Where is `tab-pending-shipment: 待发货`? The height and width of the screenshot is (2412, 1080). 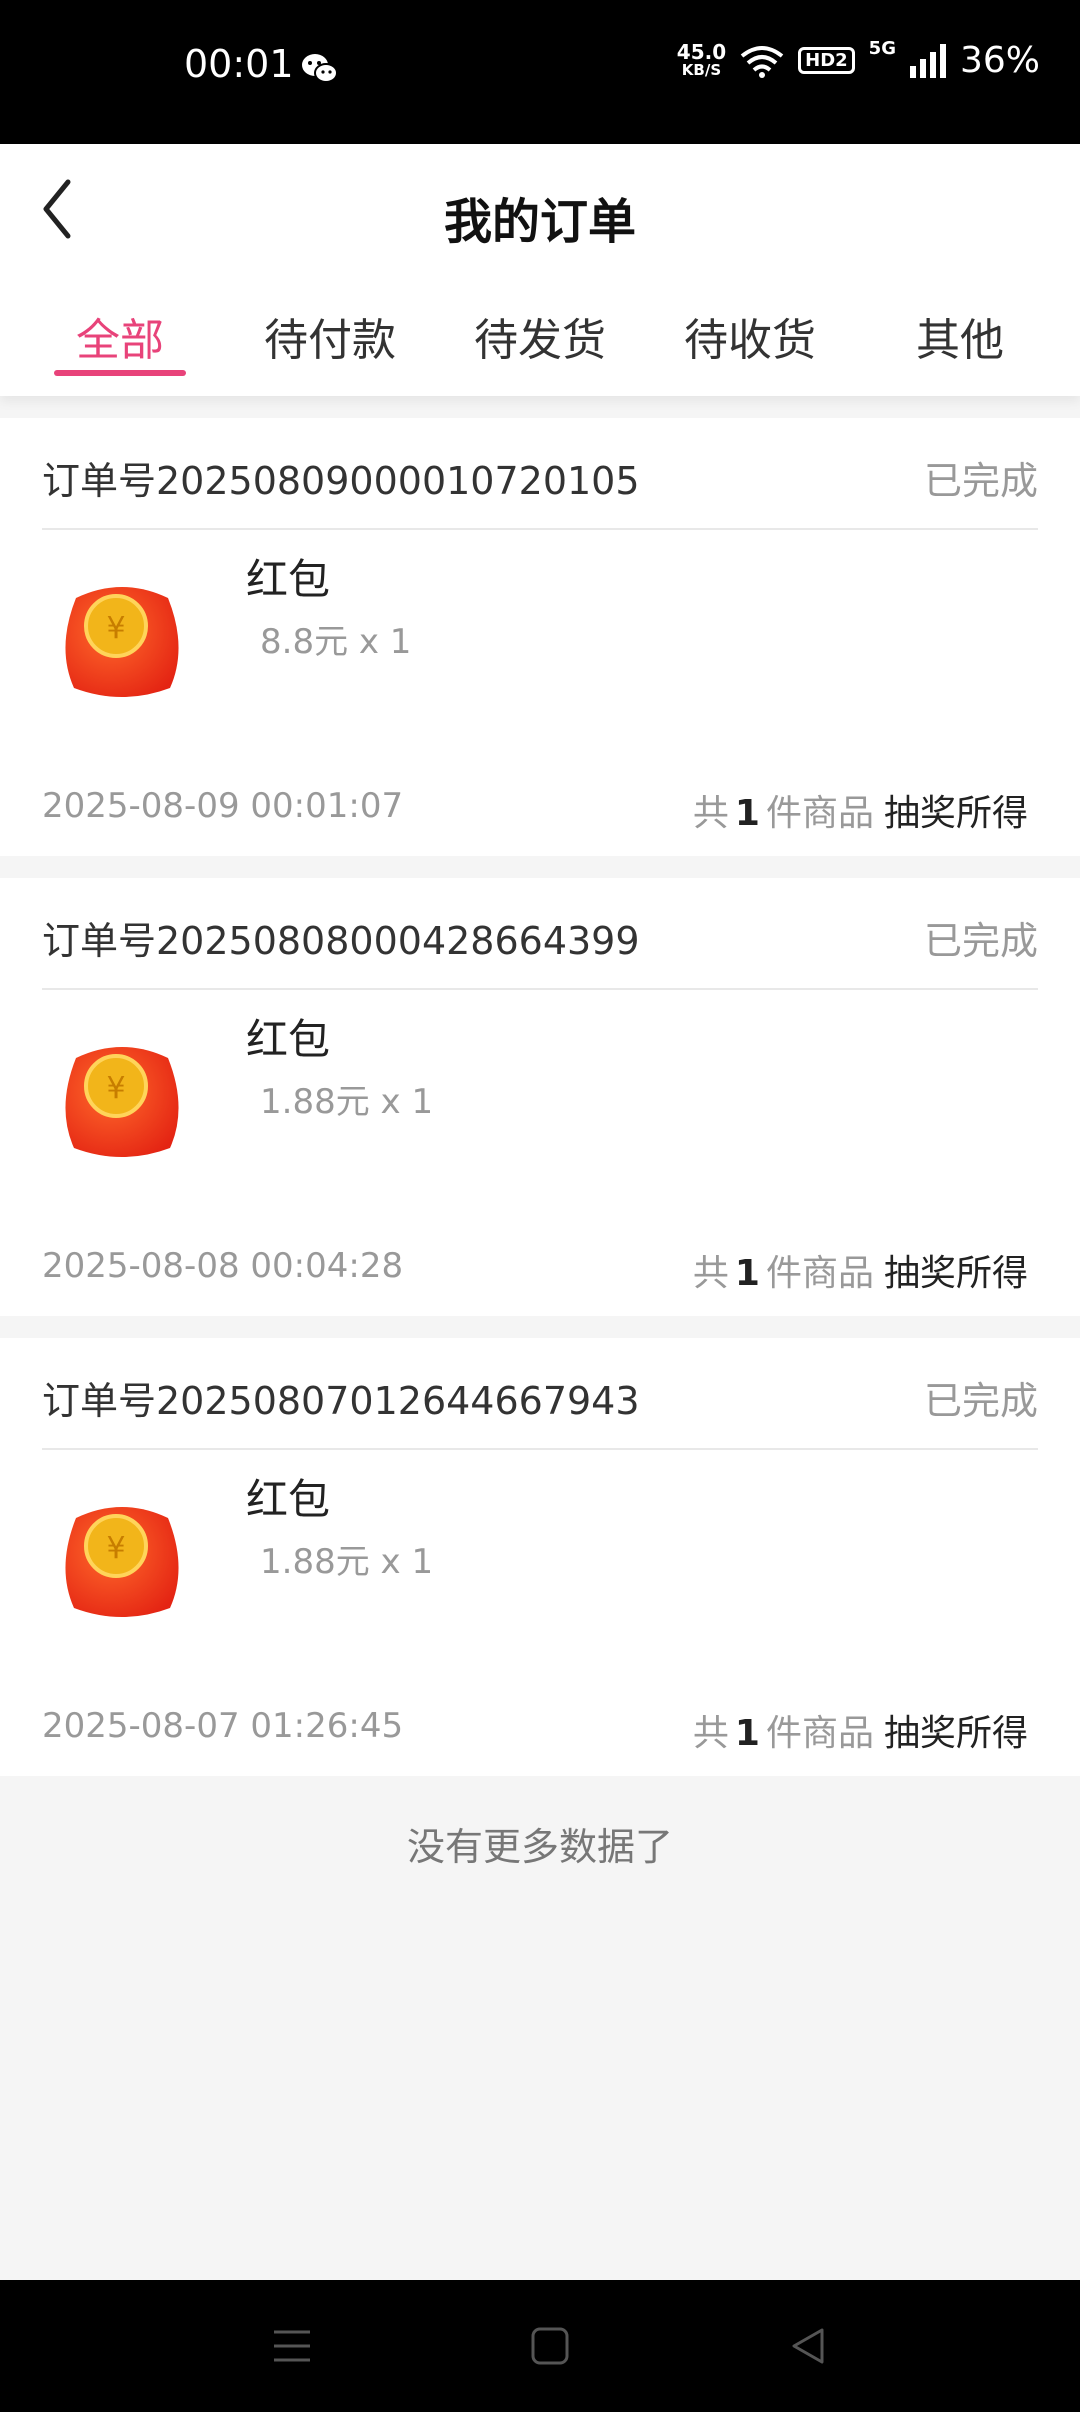 tab-pending-shipment: 待发货 is located at coordinates (540, 336).